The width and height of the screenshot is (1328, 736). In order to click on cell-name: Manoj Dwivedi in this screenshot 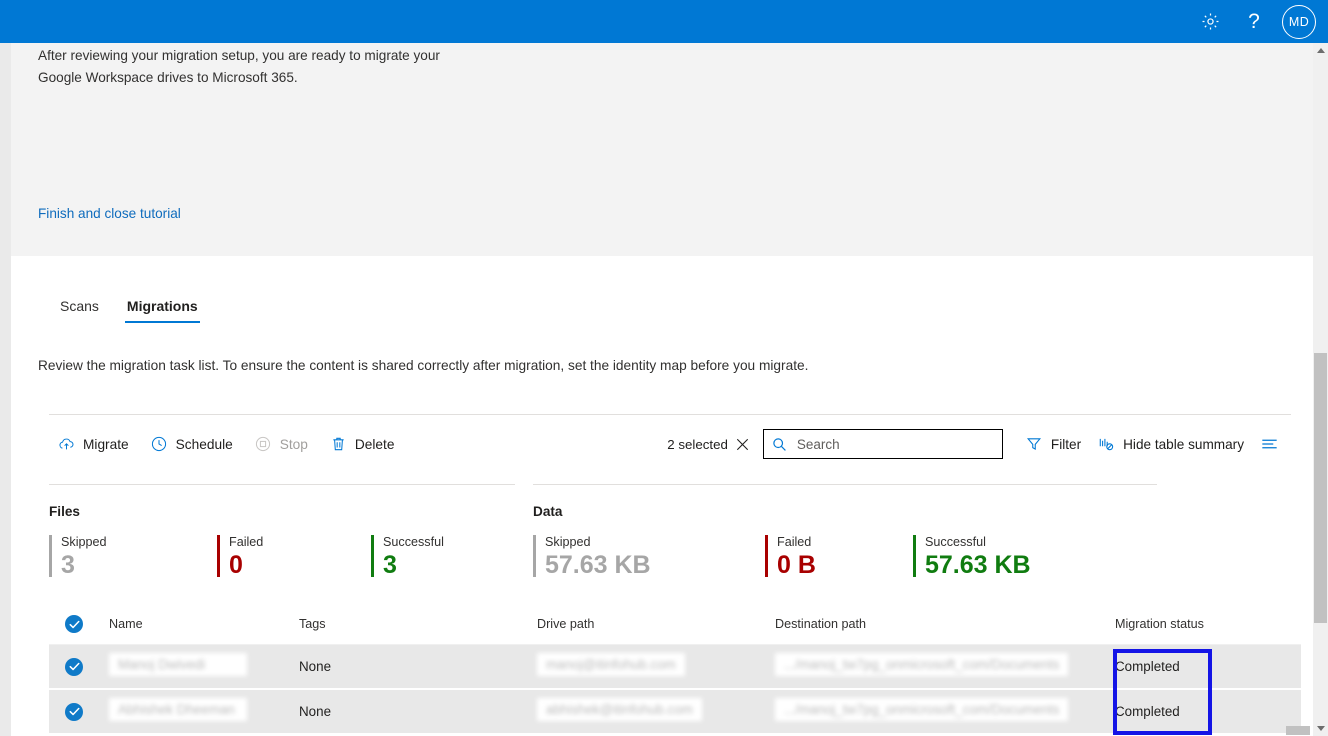, I will do `click(199, 666)`.